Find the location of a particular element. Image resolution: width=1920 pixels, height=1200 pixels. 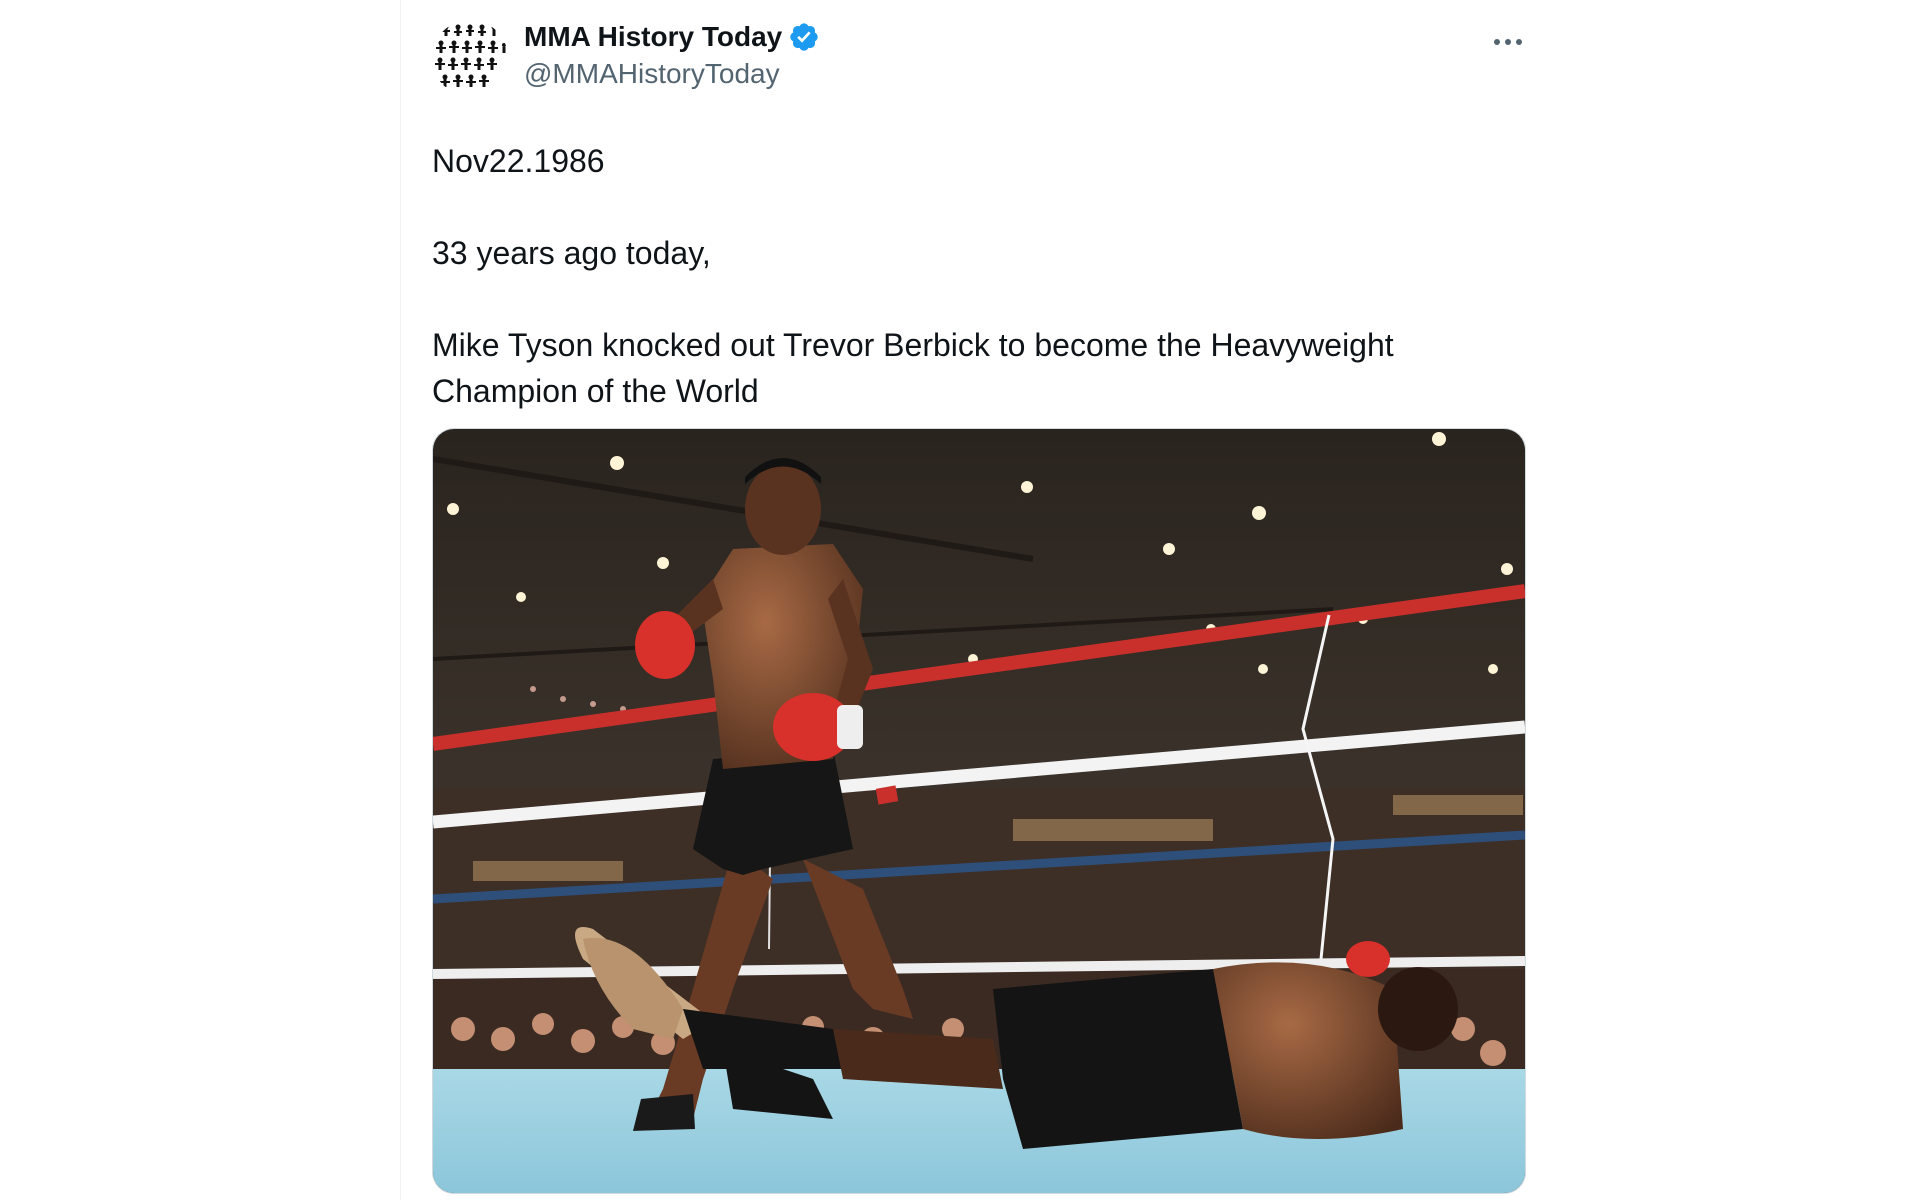

author-names: MMA History Today @MMAHistoryToday is located at coordinates (672, 55).